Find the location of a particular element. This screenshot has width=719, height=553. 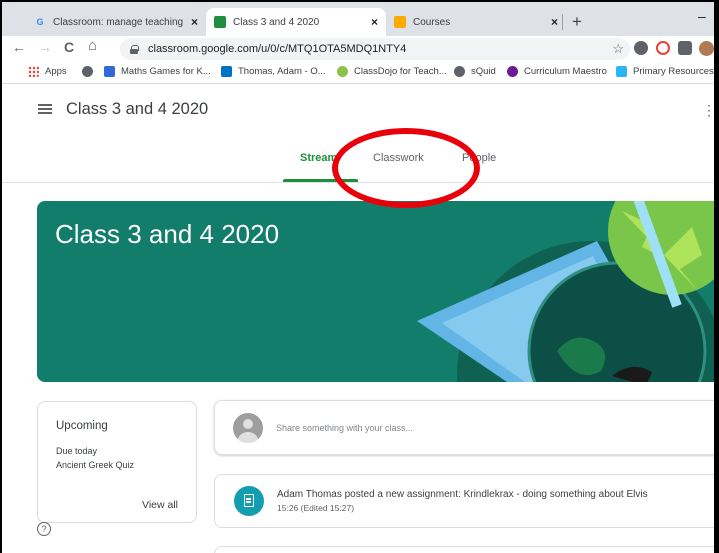

browser-tab-classroom-help: G Classroom: manage teaching and × is located at coordinates (116, 22).